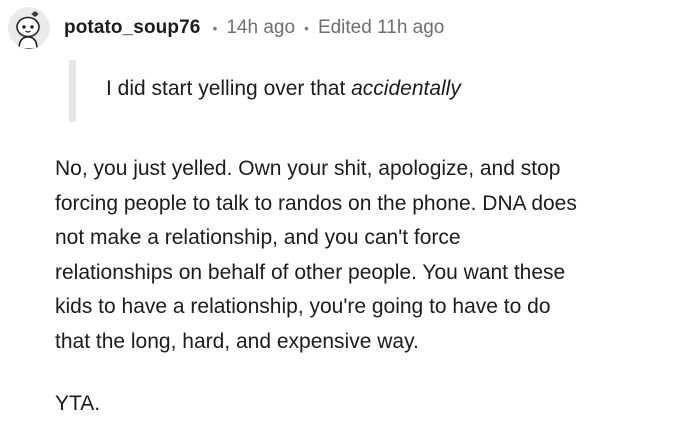 This screenshot has height=427, width=700. I want to click on body-line: that the long, hard, and expensive way., so click(237, 341).